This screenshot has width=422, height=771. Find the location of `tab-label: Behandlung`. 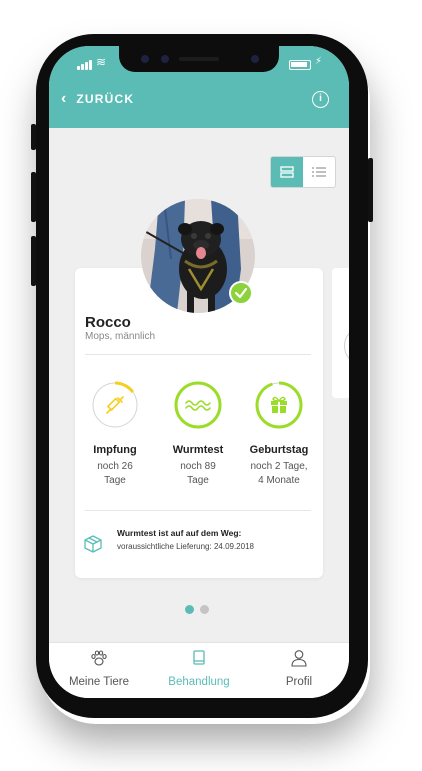

tab-label: Behandlung is located at coordinates (199, 682).